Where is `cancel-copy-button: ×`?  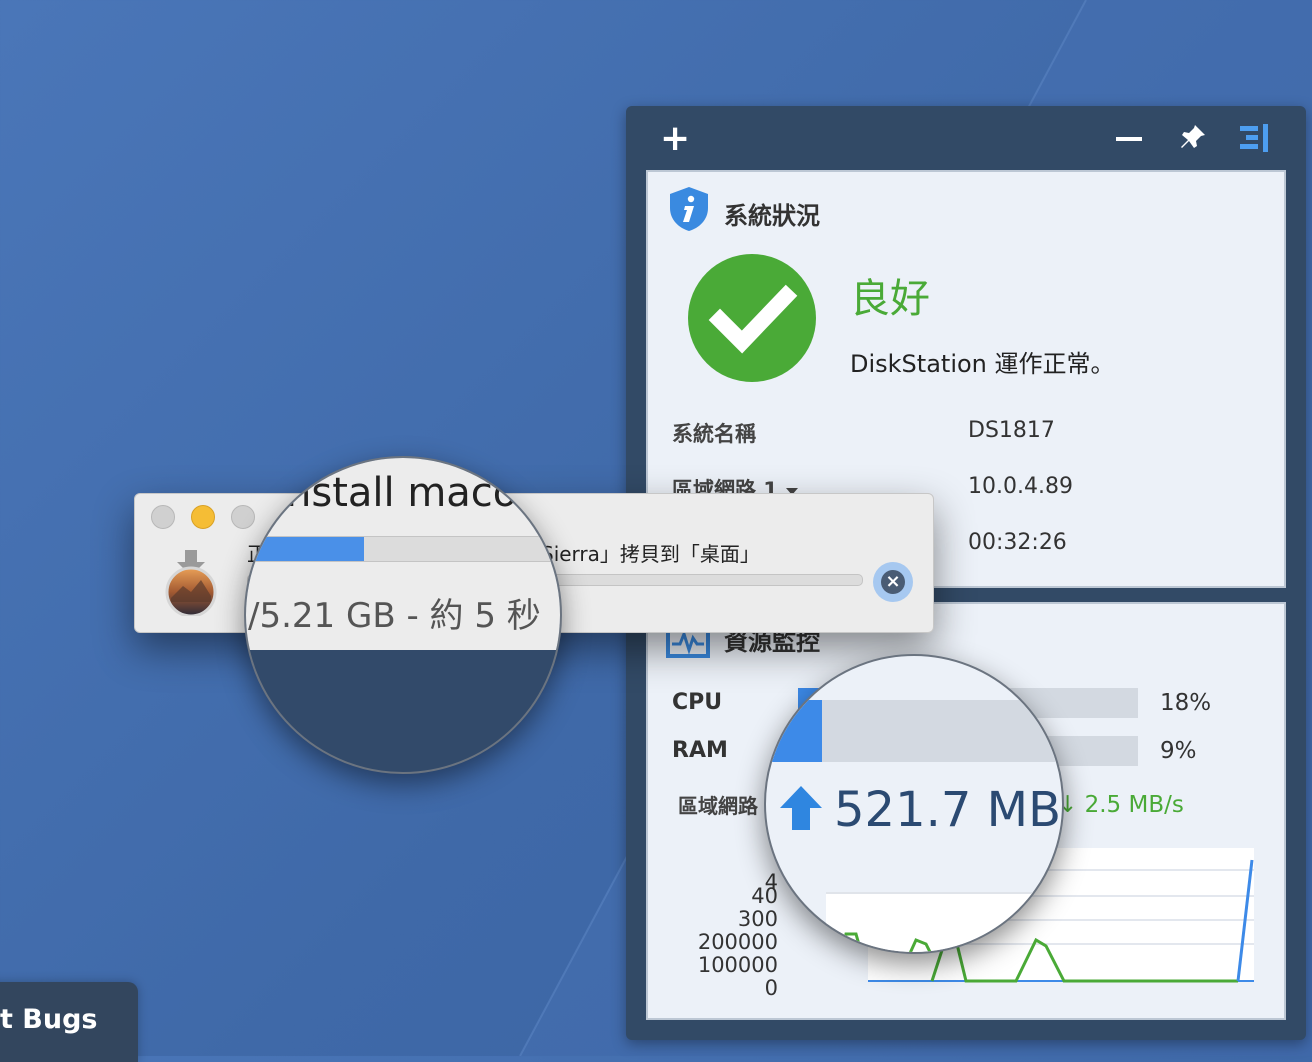
cancel-copy-button: × is located at coordinates (893, 582).